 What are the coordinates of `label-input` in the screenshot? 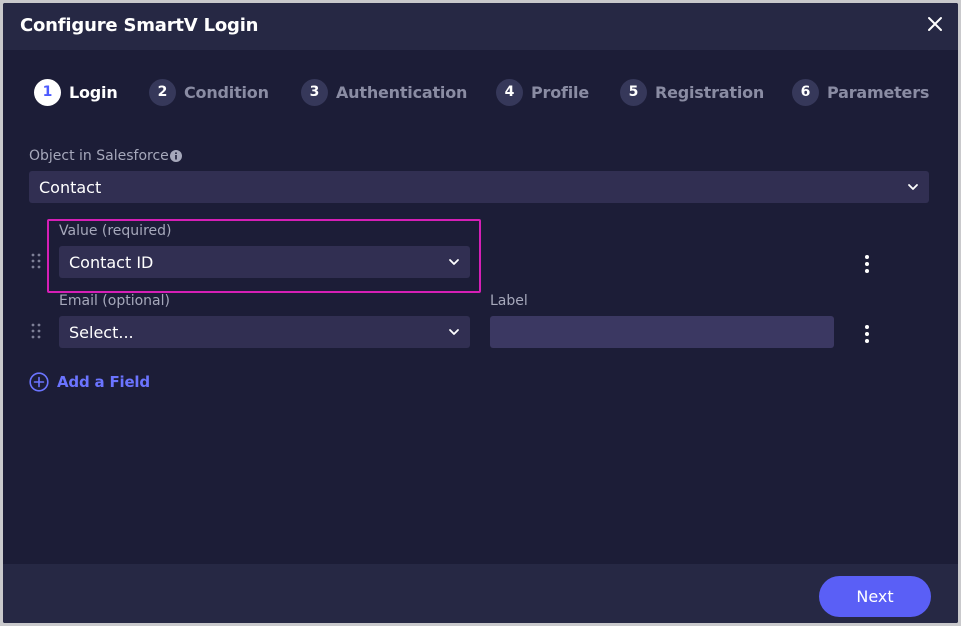 It's located at (662, 332).